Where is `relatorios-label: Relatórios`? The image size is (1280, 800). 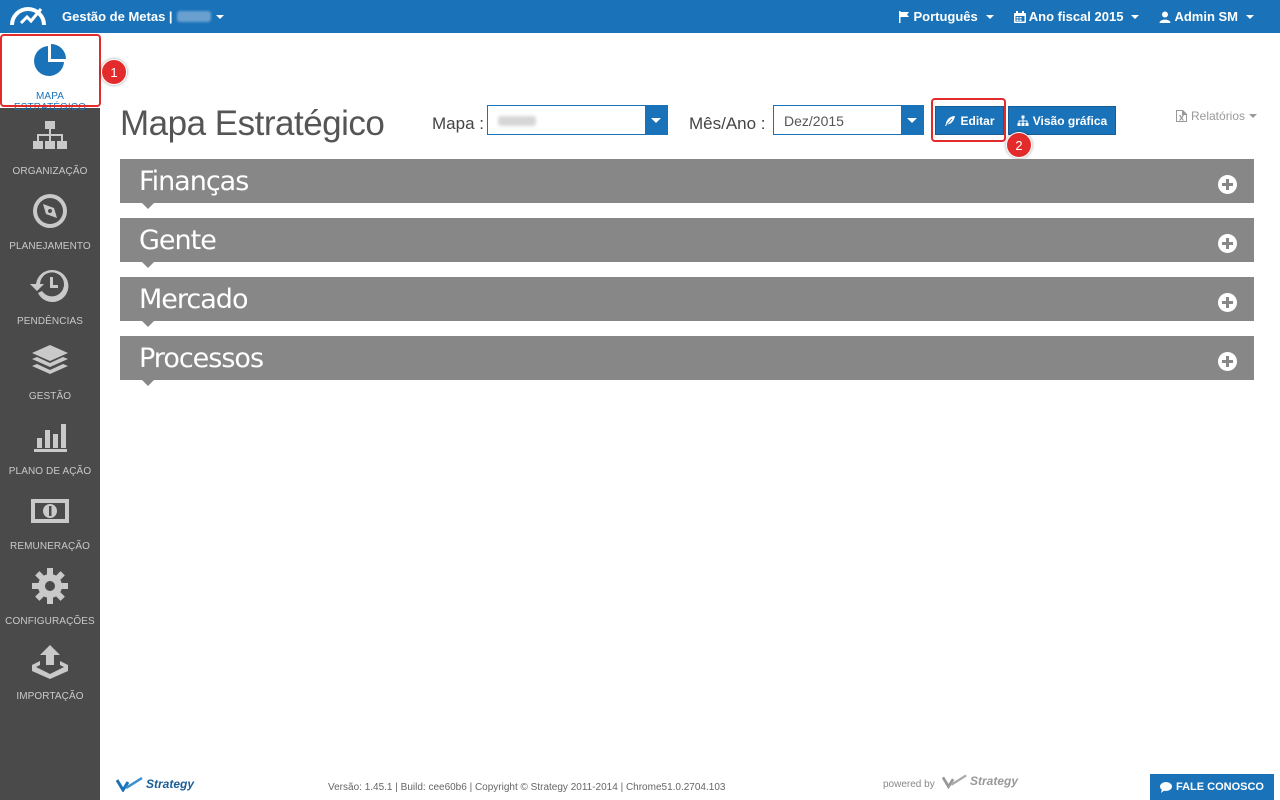
relatorios-label: Relatórios is located at coordinates (1218, 116).